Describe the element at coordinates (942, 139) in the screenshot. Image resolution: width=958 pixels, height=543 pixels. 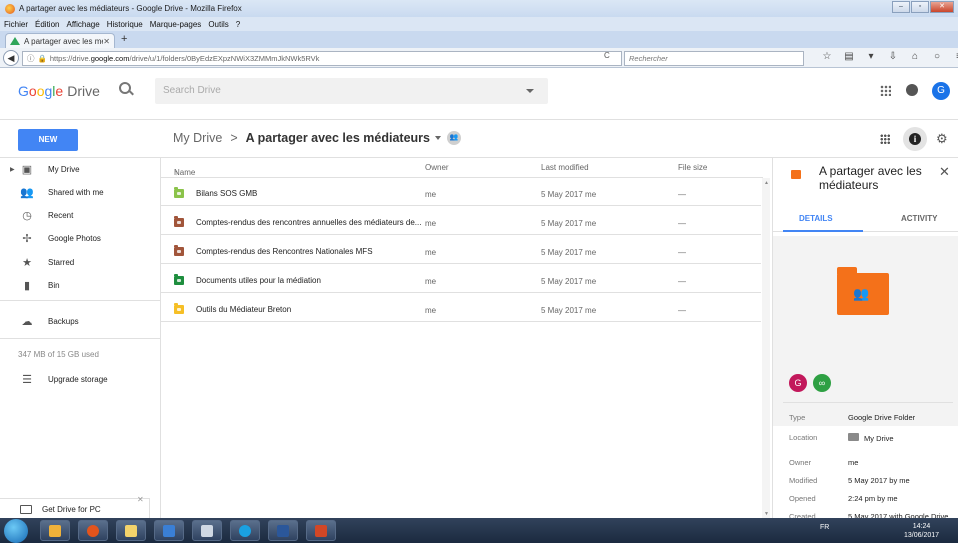
I see `settings-gear-icon: ⚙` at that location.